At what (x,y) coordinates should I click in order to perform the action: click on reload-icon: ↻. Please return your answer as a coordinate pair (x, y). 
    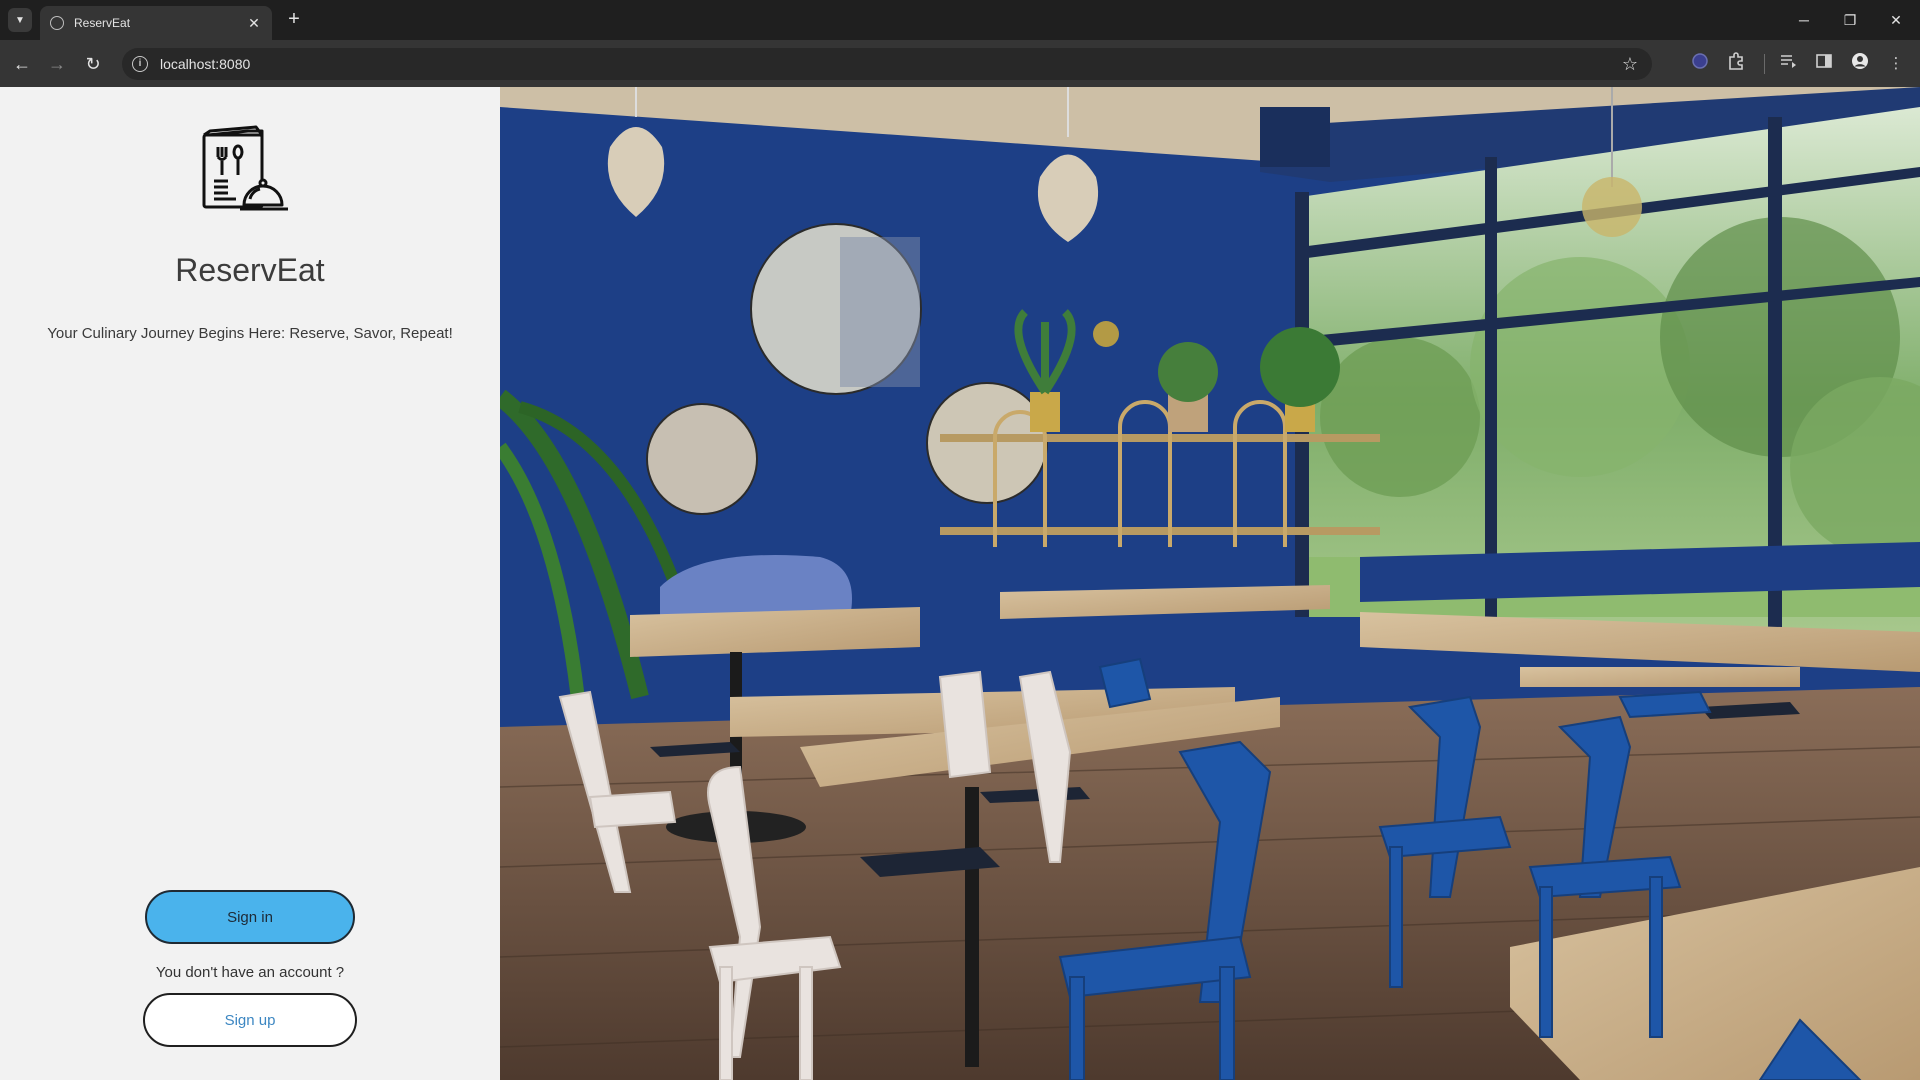
    Looking at the image, I should click on (93, 64).